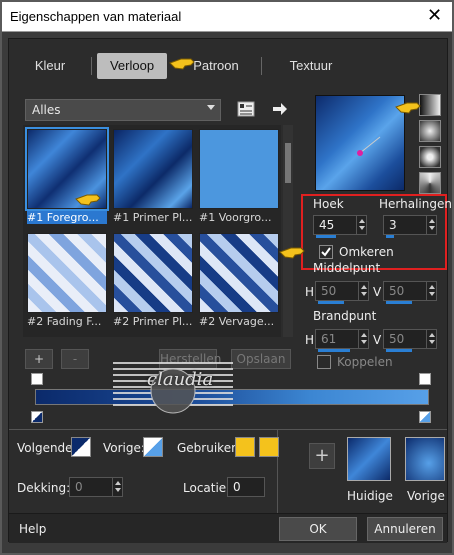  What do you see at coordinates (123, 110) in the screenshot?
I see `category-dropdown: Alles` at bounding box center [123, 110].